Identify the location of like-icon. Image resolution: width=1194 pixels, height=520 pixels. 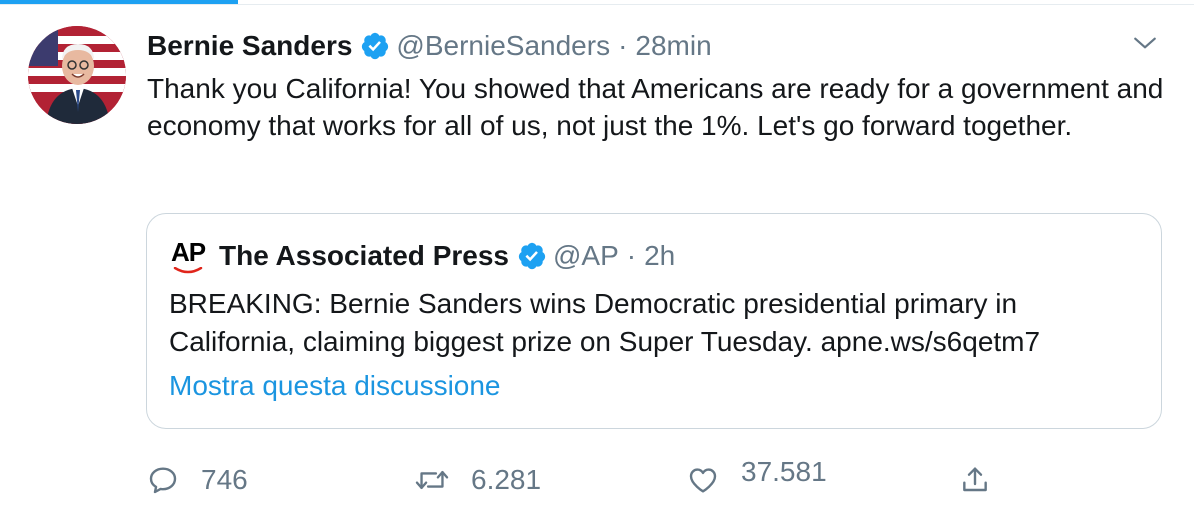
(703, 480).